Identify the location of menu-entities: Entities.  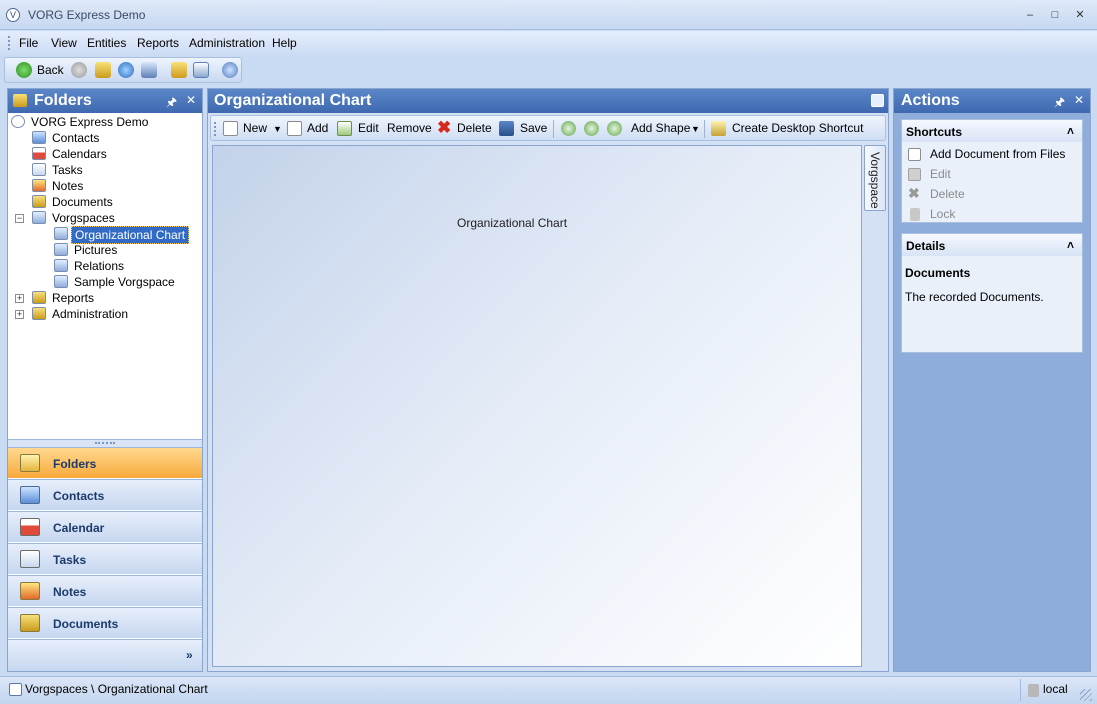
(106, 43).